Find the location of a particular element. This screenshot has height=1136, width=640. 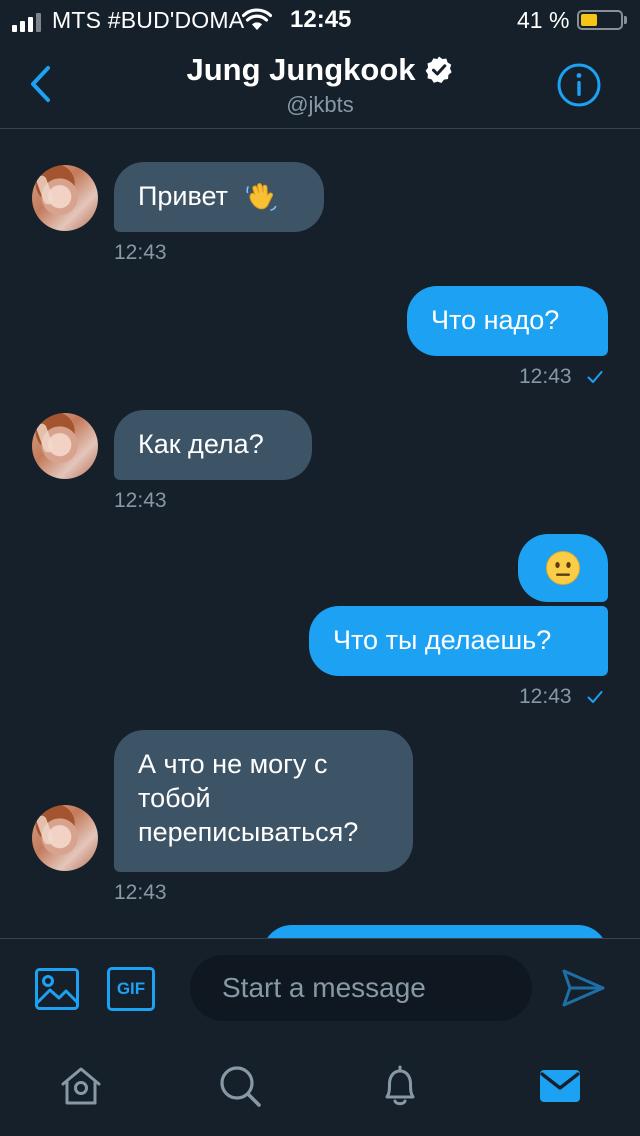

battery-percentage: 41 % is located at coordinates (543, 20).